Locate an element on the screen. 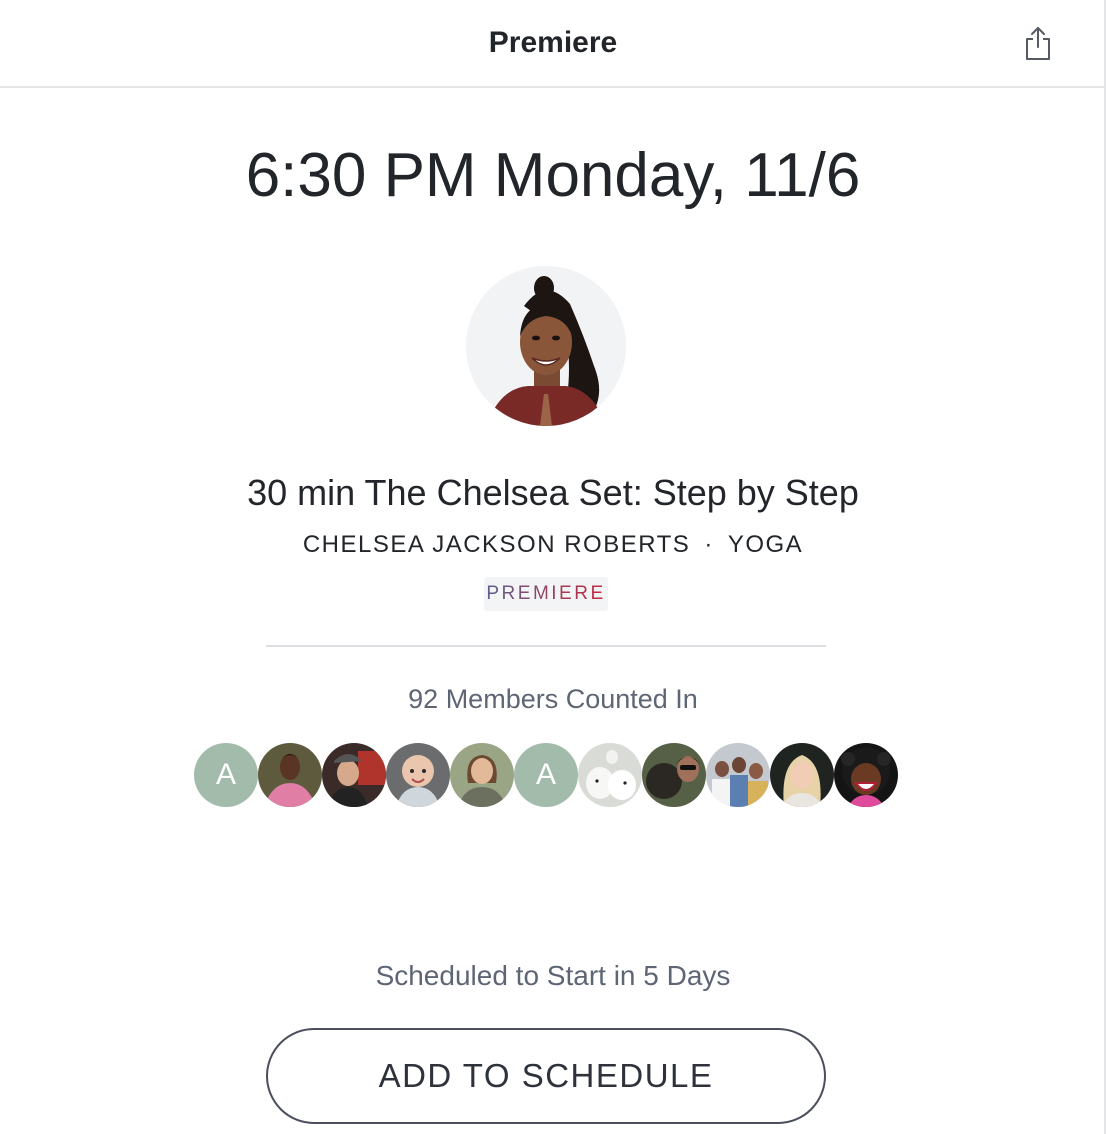  premiere-badge-label: PREMIERE is located at coordinates (546, 593).